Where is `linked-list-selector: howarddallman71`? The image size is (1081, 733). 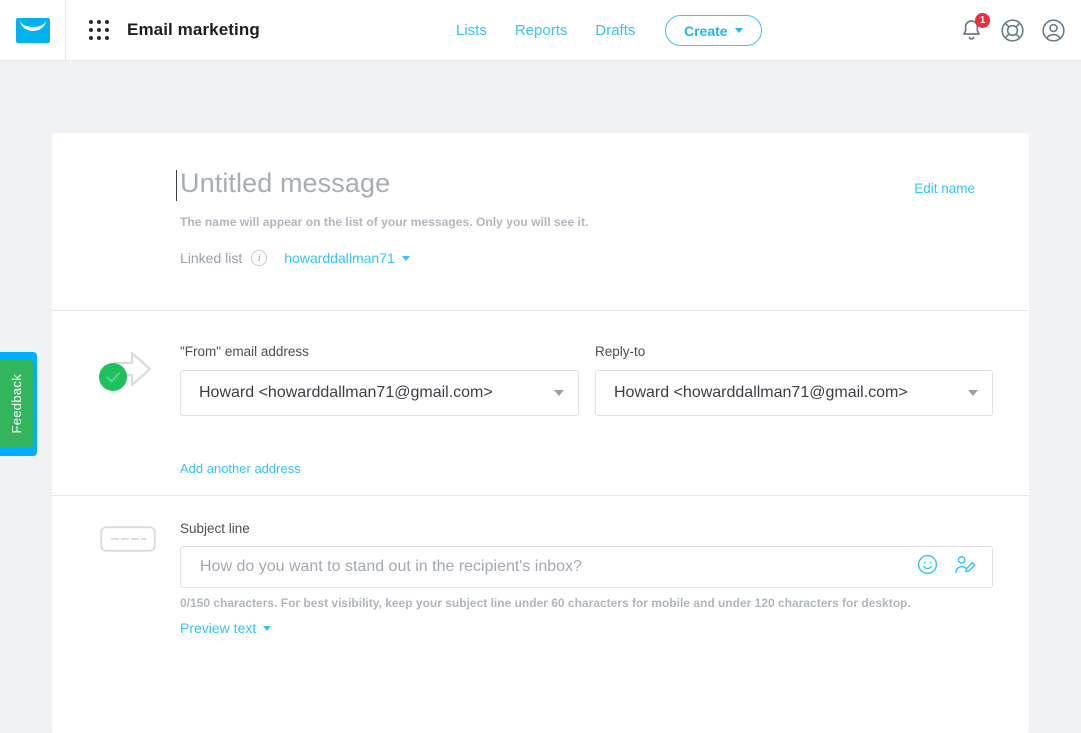 linked-list-selector: howarddallman71 is located at coordinates (347, 258).